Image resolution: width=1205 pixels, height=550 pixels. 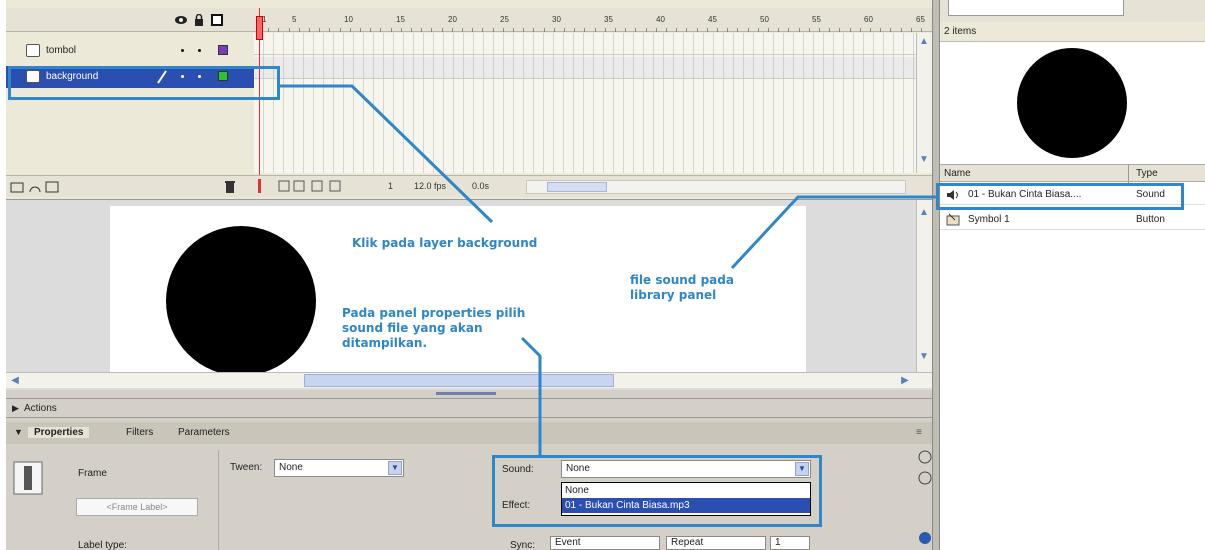 I want to click on lock-icon, so click(x=199, y=20).